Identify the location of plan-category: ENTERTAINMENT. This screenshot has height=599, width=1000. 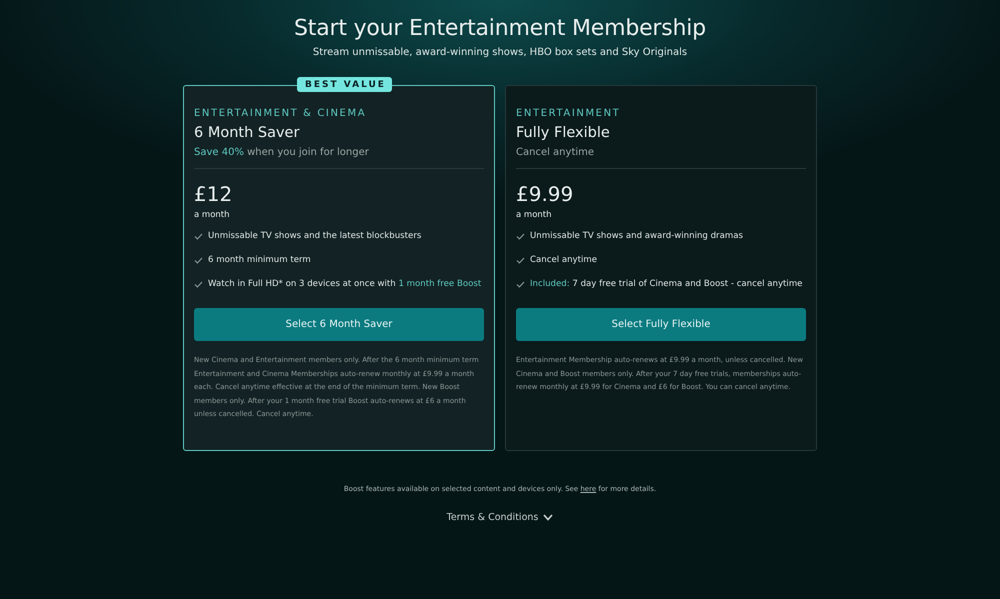
(569, 113).